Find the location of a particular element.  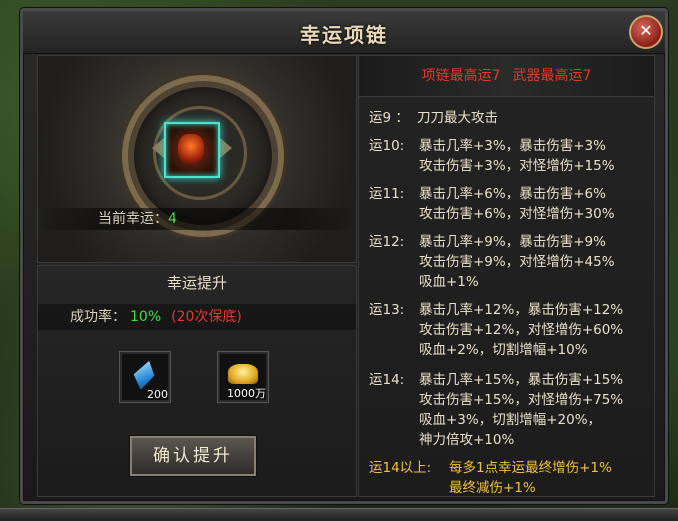

max-luck-header: 项链最高运7 武器最高运7 is located at coordinates (506, 76).